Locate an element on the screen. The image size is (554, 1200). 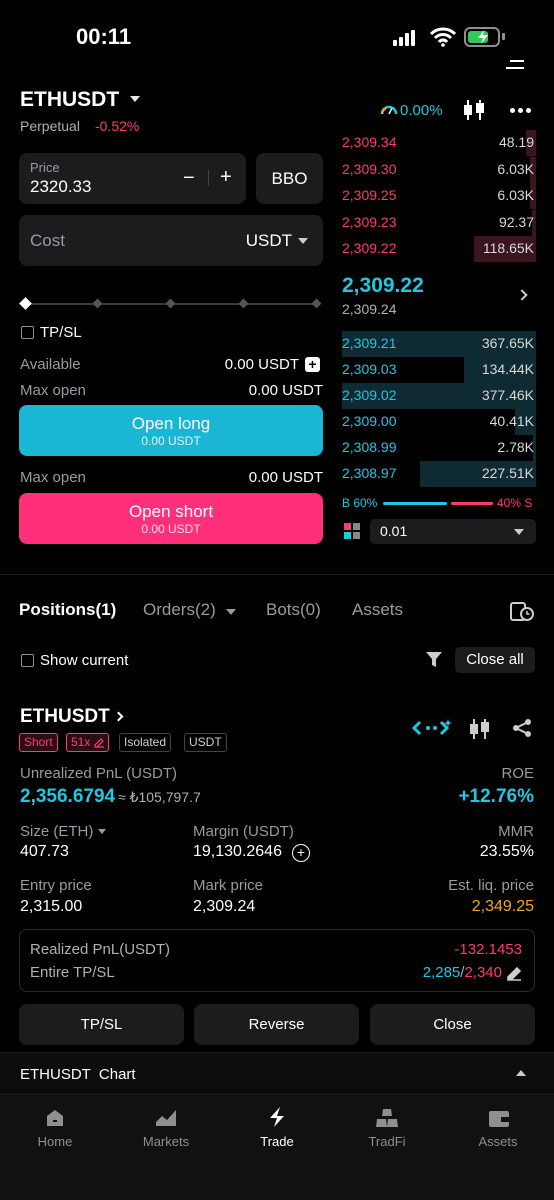
nav-home: Home is located at coordinates (55, 1128).